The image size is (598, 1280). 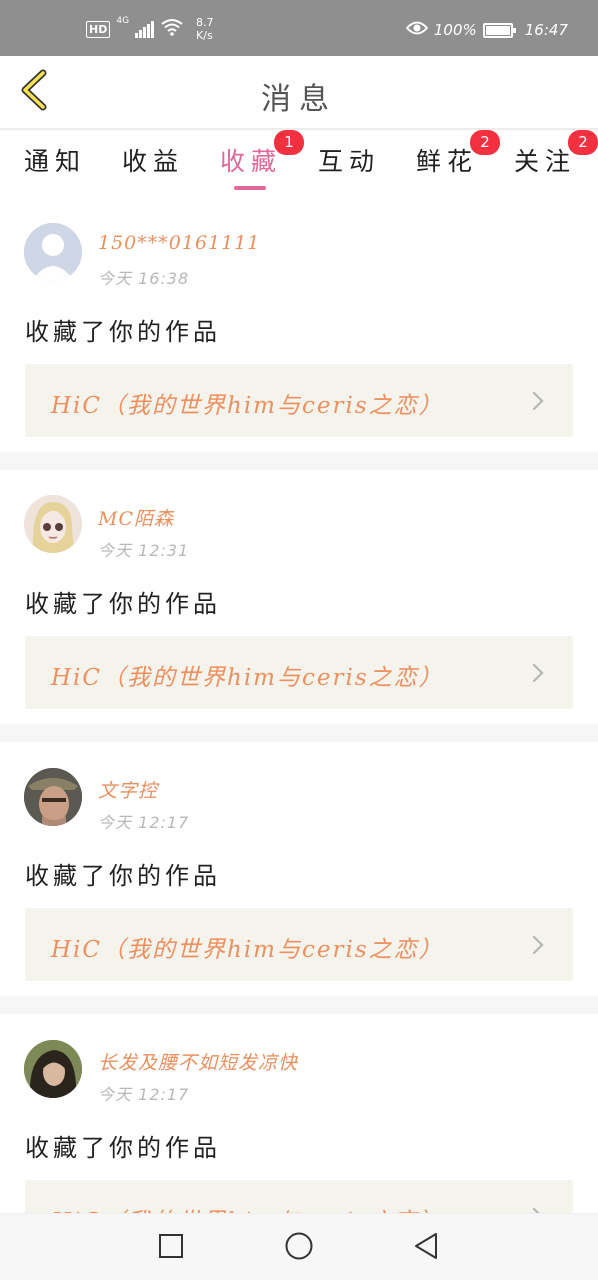 What do you see at coordinates (250, 188) in the screenshot?
I see `active-tab-indicator` at bounding box center [250, 188].